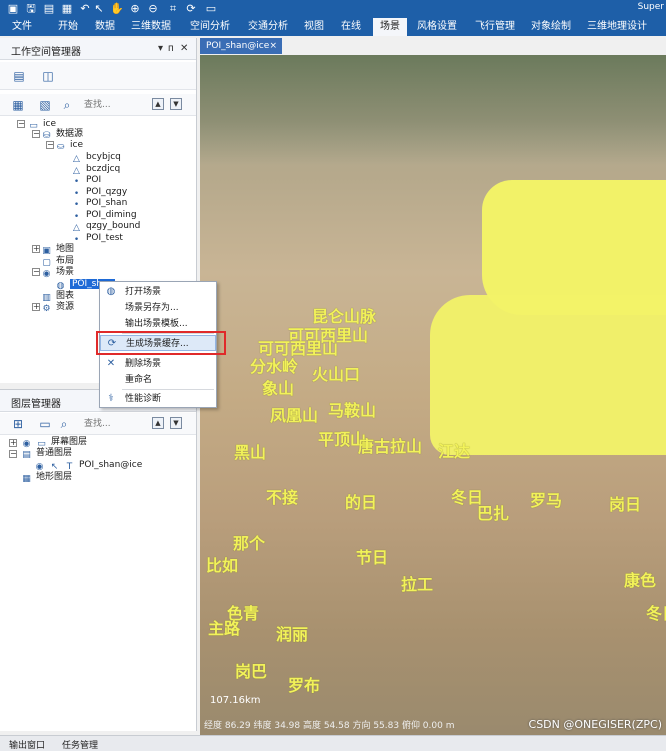  Describe the element at coordinates (49, 9) in the screenshot. I see `layout-icon: ▤` at that location.